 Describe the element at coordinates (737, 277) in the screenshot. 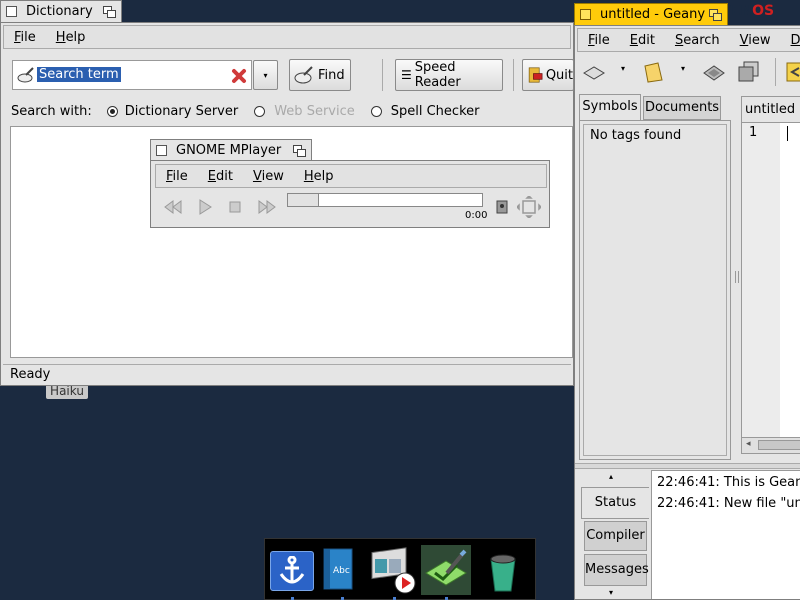

I see `pane-splitter-handle` at that location.